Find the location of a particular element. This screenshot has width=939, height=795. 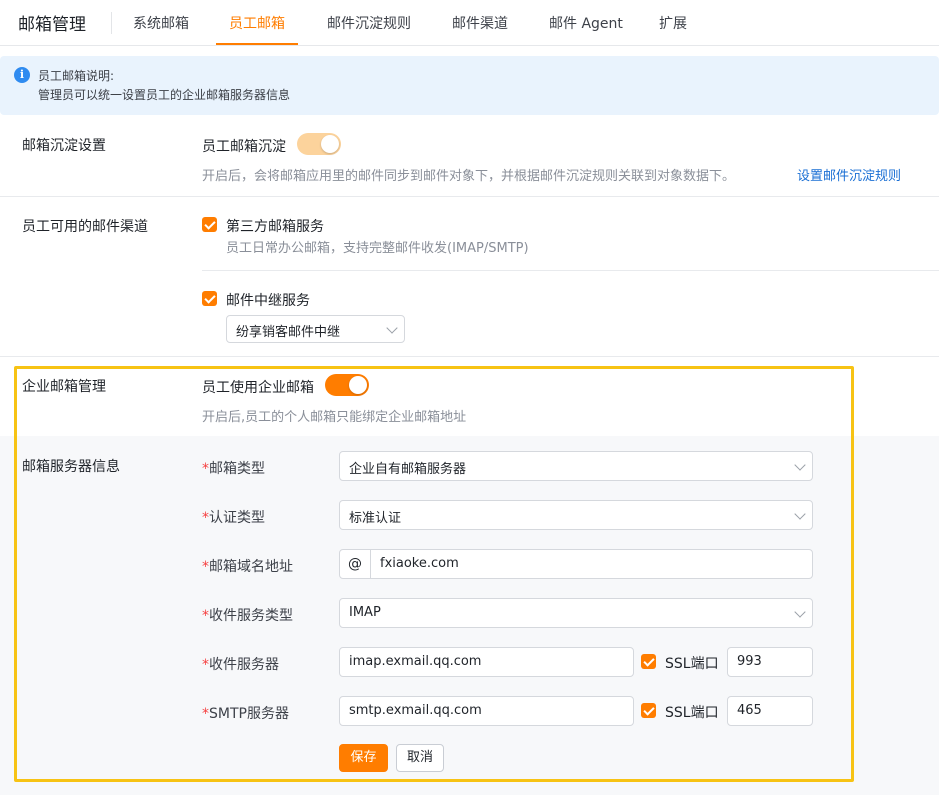

incoming-type-select: IMAP is located at coordinates (576, 613).